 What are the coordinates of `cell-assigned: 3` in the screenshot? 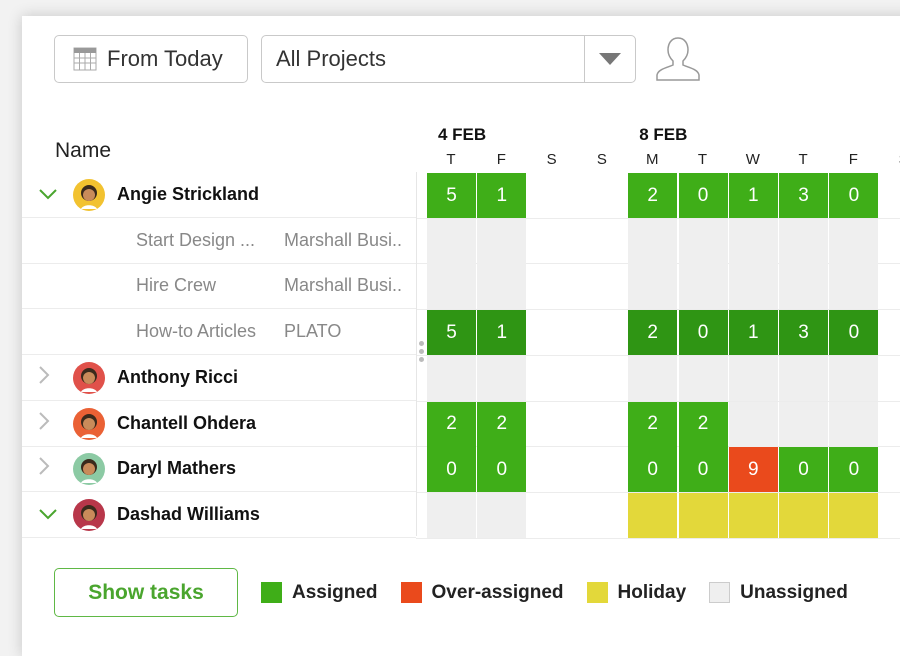 It's located at (804, 195).